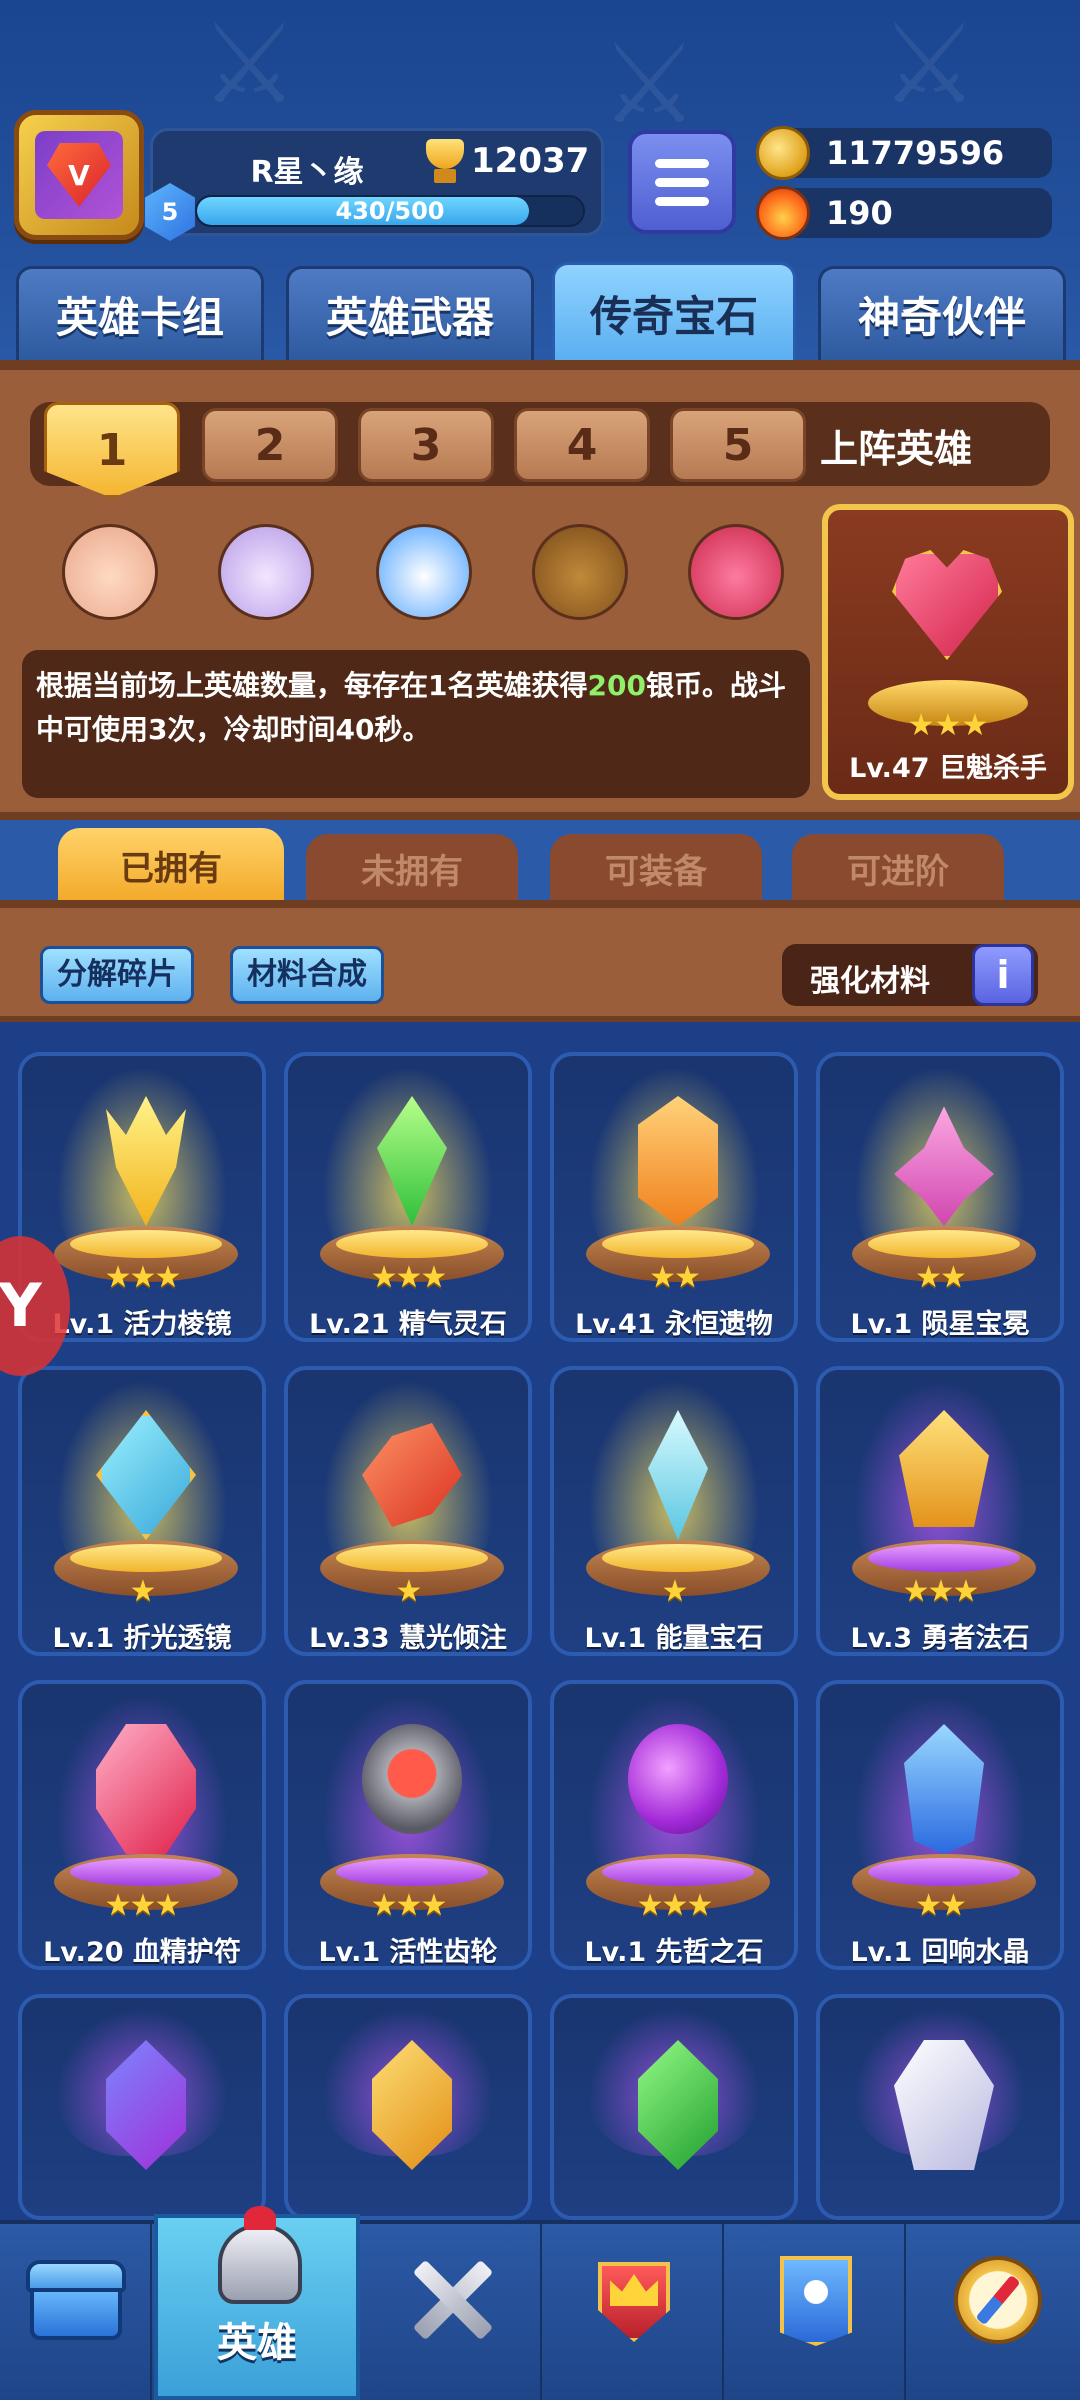 The image size is (1080, 2400). I want to click on lineup-slot-4: 4, so click(582, 445).